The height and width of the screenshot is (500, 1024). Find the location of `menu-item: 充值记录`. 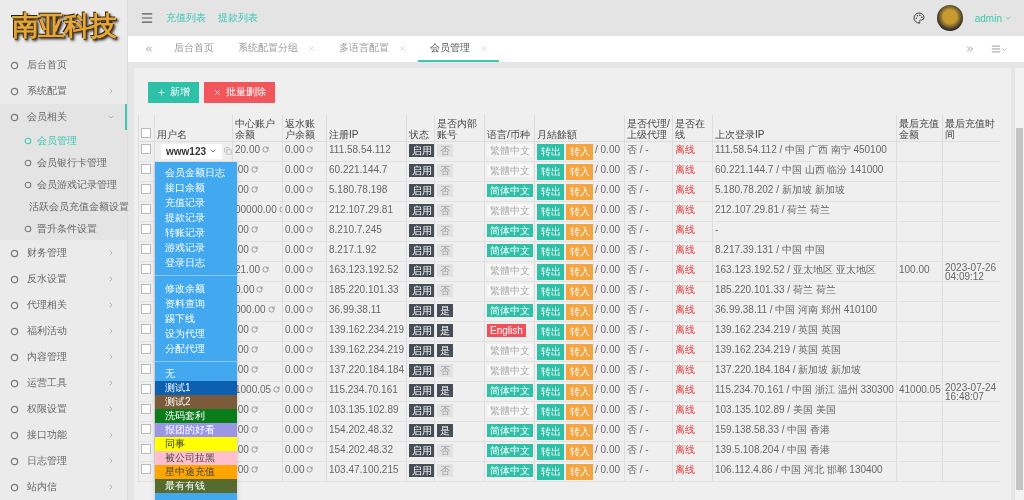

menu-item: 充值记录 is located at coordinates (196, 202).